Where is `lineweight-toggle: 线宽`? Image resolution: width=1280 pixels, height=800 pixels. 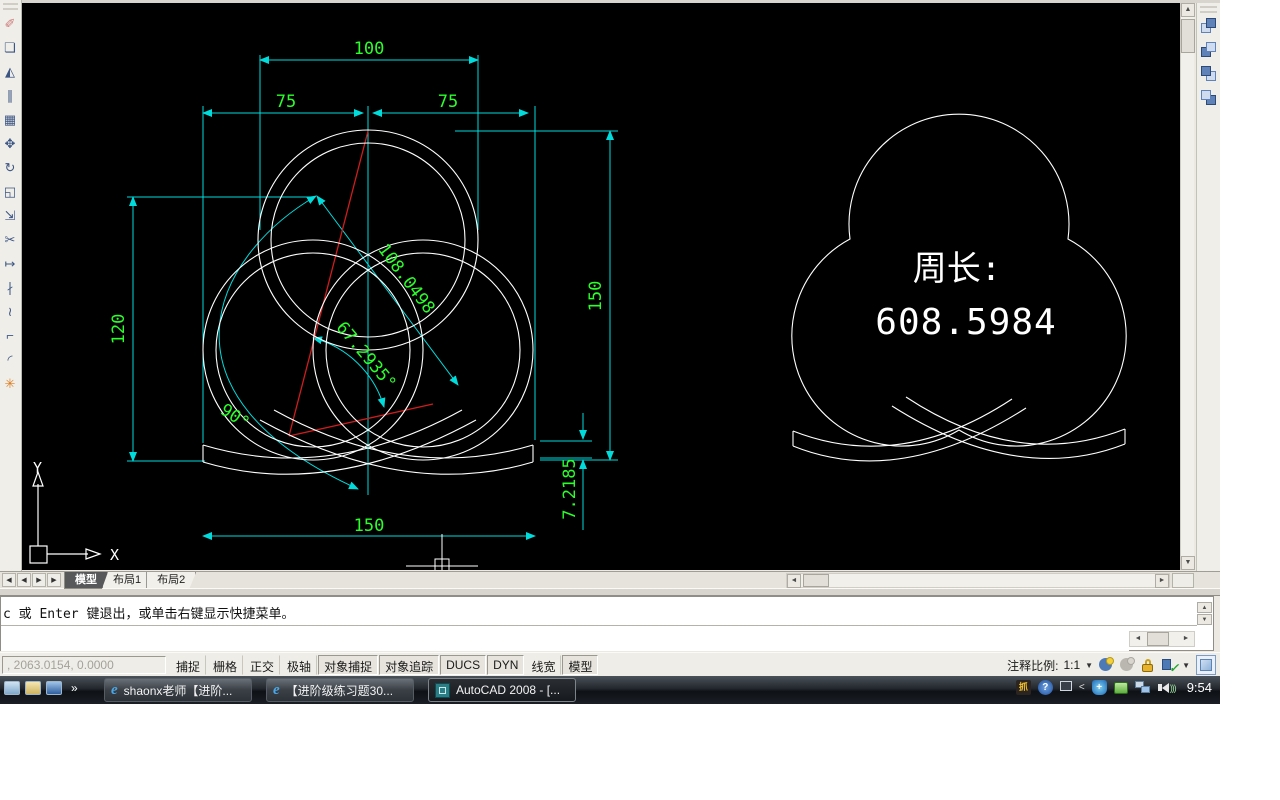
lineweight-toggle: 线宽 is located at coordinates (543, 665).